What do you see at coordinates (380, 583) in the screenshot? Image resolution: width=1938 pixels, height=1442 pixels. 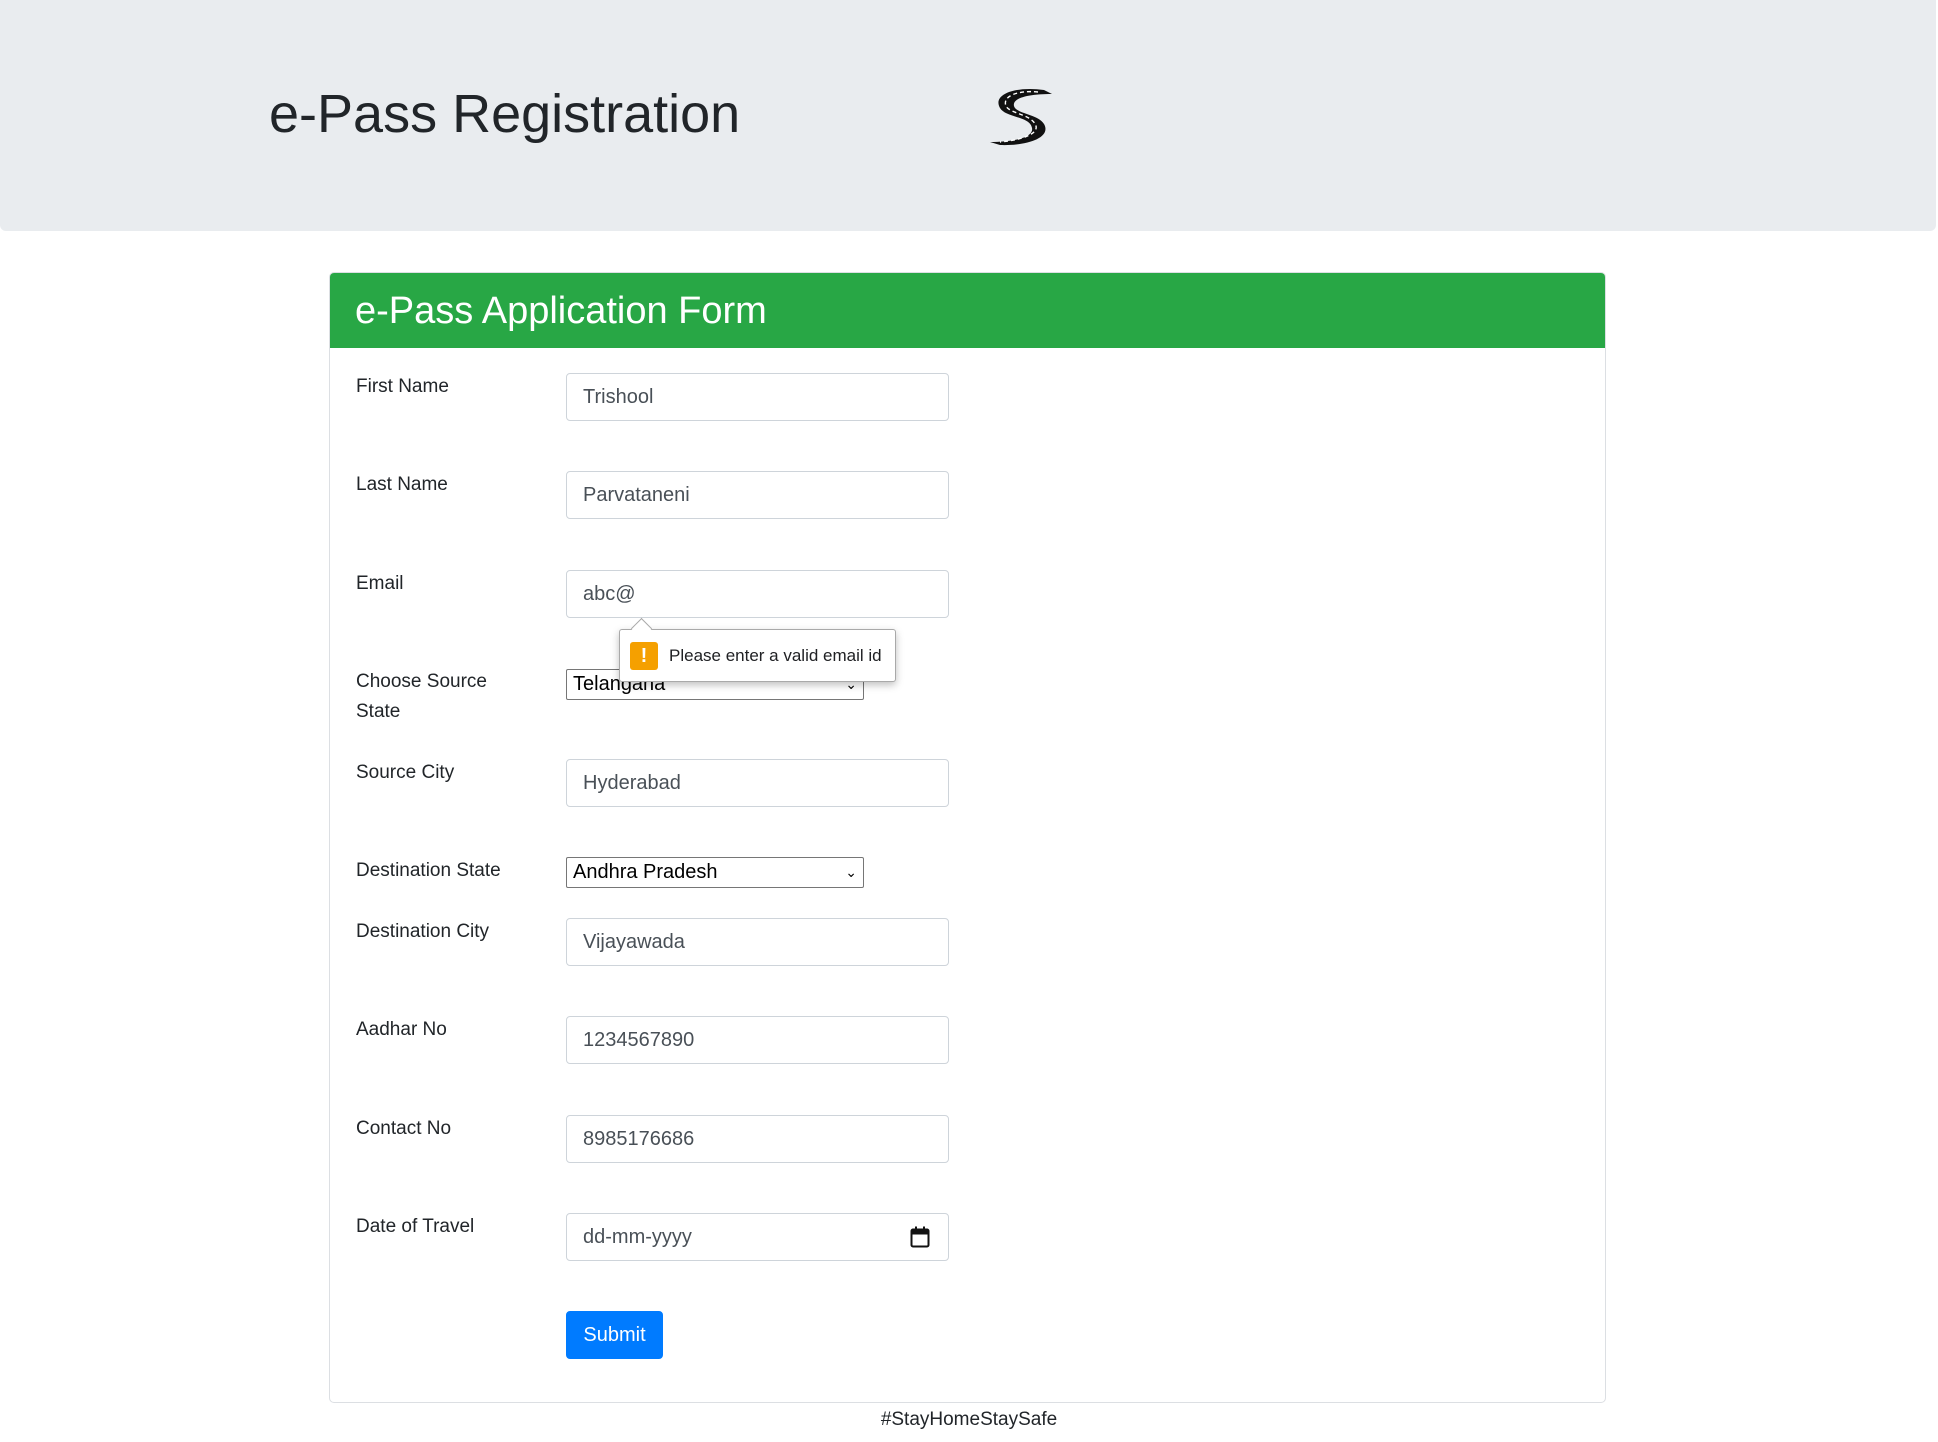 I see `email-label: Email` at bounding box center [380, 583].